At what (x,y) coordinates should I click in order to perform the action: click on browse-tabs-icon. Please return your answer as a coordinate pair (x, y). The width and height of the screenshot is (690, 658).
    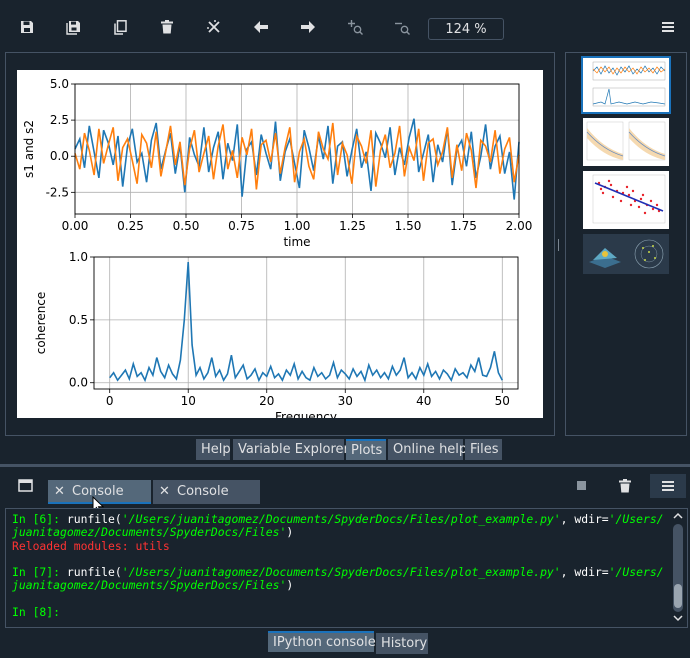
    Looking at the image, I should click on (26, 487).